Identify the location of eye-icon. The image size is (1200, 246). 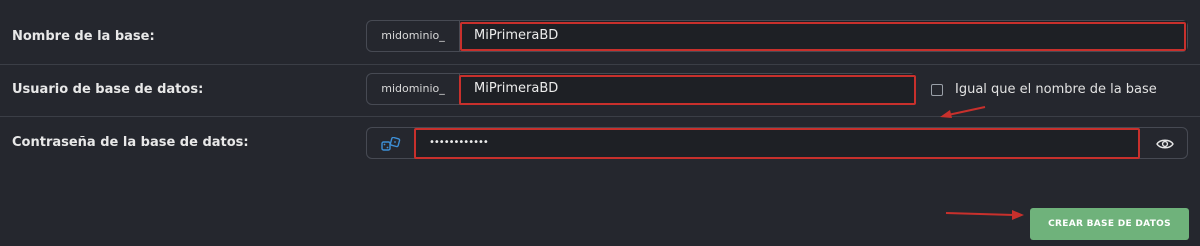
(1165, 145).